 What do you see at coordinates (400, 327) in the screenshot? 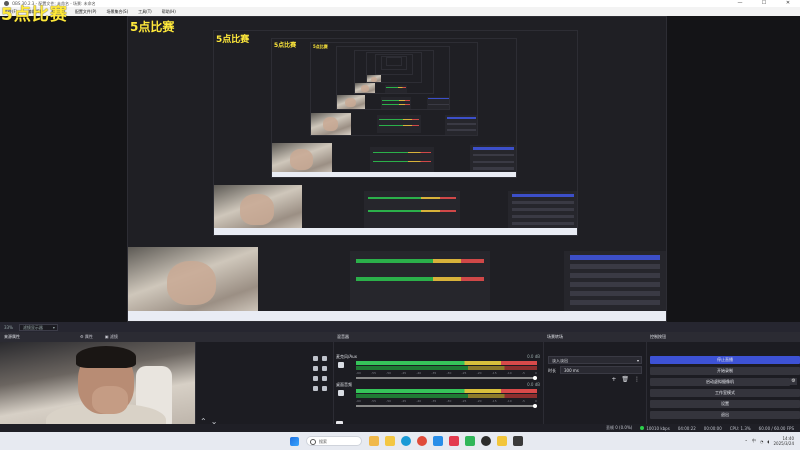
I see `scene-strip: 33% 滤镜显示器` at bounding box center [400, 327].